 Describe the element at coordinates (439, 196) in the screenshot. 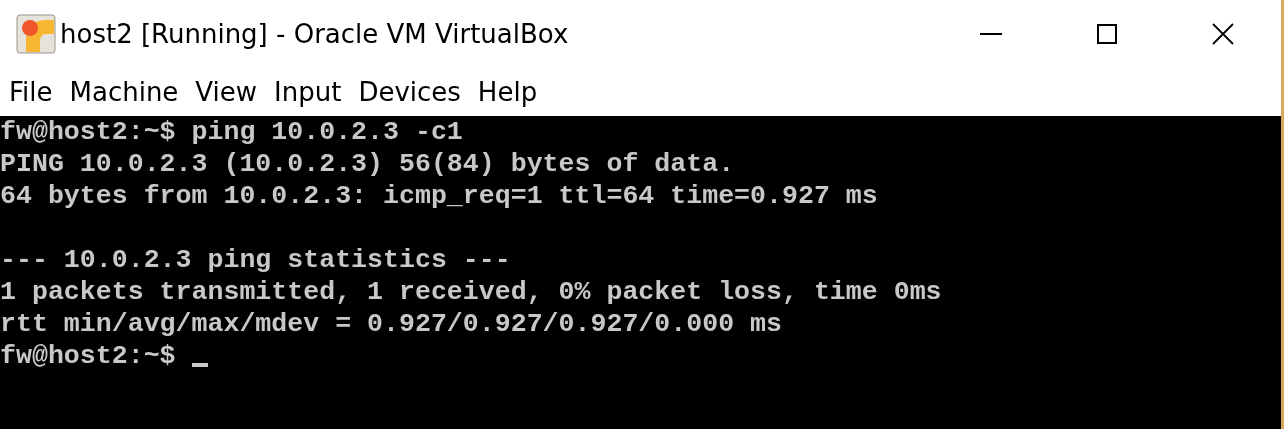

I see `terminal-line: 64 bytes from 10.0.2.3: icmp_req=1 ttl=64 time=0.927 ms` at that location.